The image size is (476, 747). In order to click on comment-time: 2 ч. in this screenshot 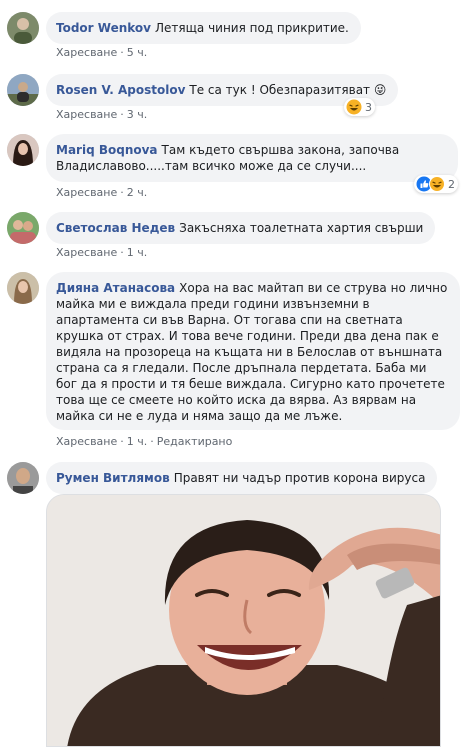, I will do `click(137, 192)`.